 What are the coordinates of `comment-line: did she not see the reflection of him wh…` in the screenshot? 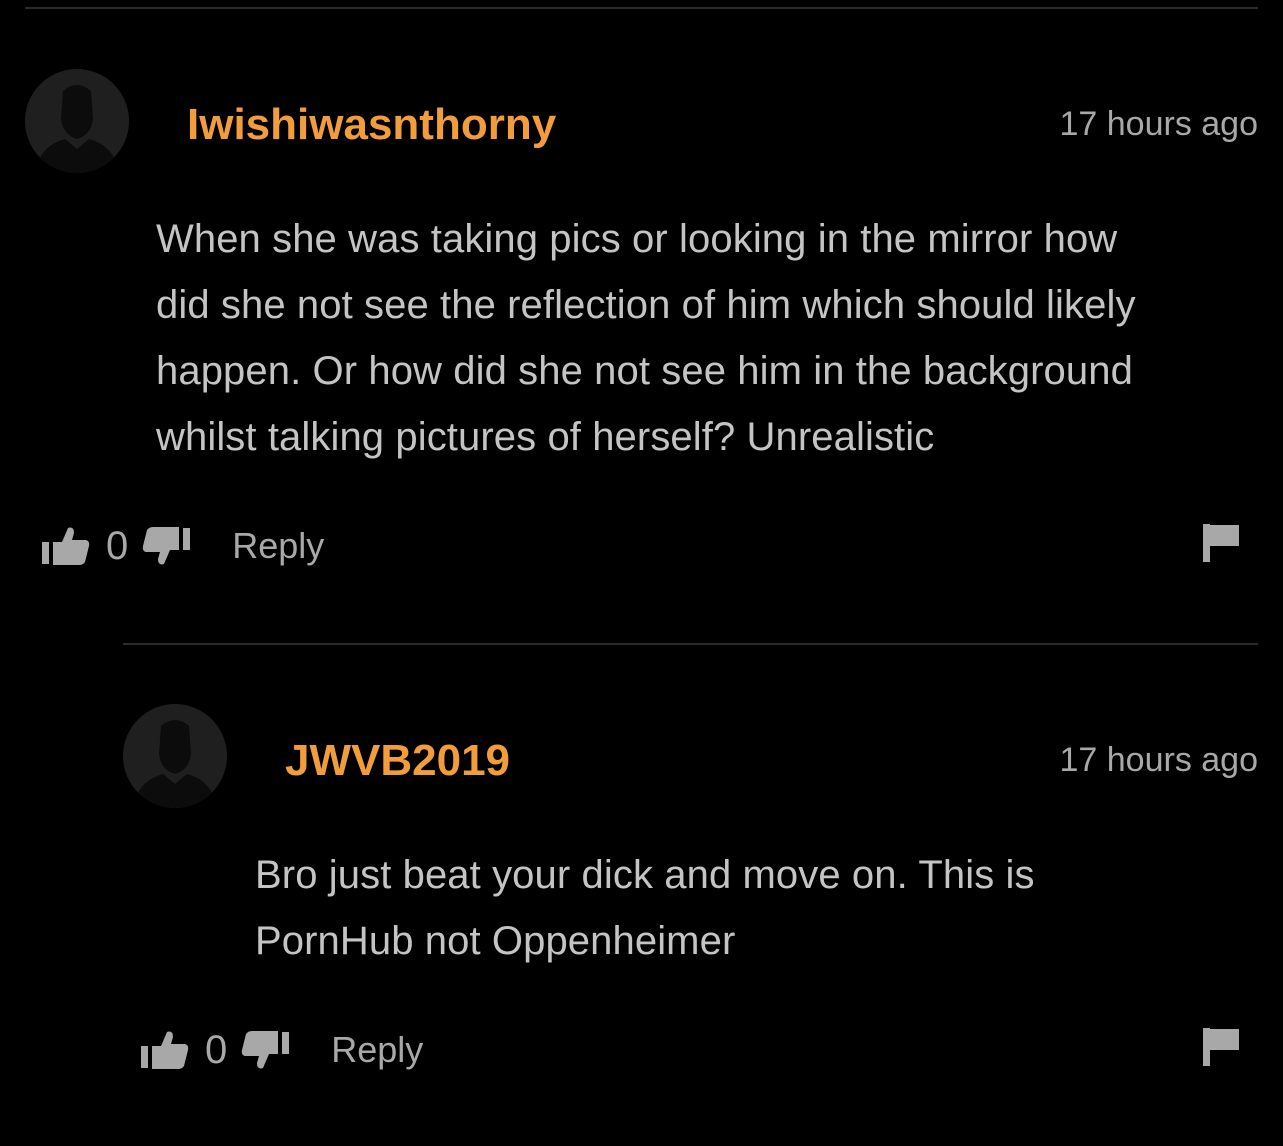 It's located at (646, 305).